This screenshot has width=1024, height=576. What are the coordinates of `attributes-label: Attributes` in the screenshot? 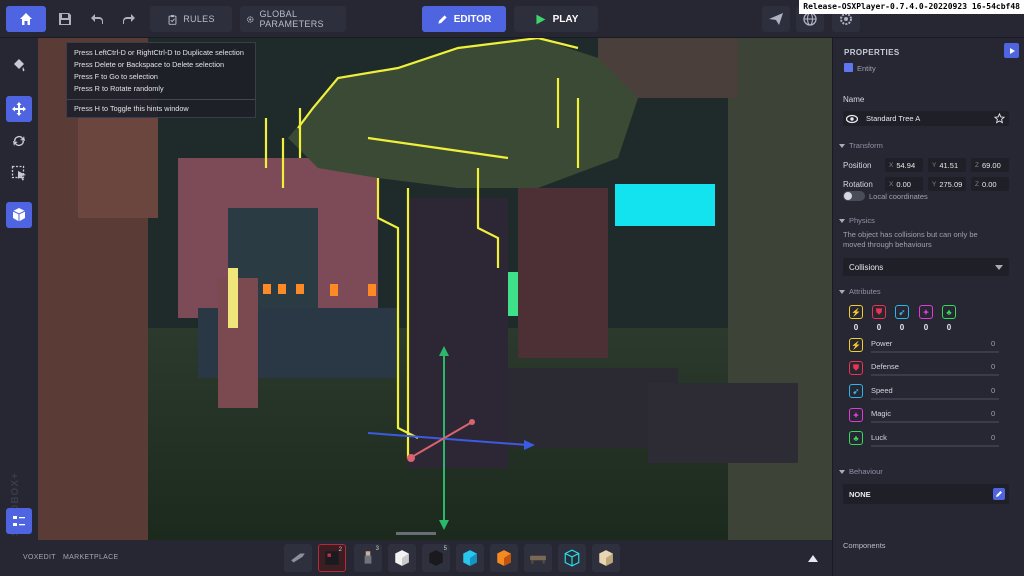 It's located at (865, 291).